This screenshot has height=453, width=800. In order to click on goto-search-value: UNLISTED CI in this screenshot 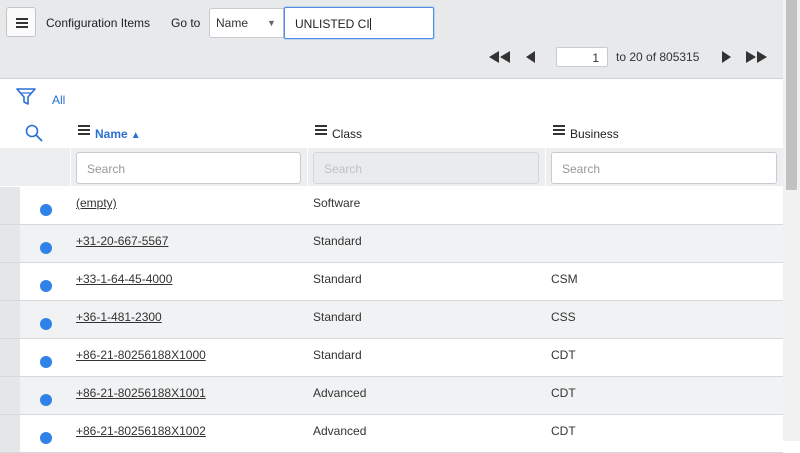, I will do `click(332, 24)`.